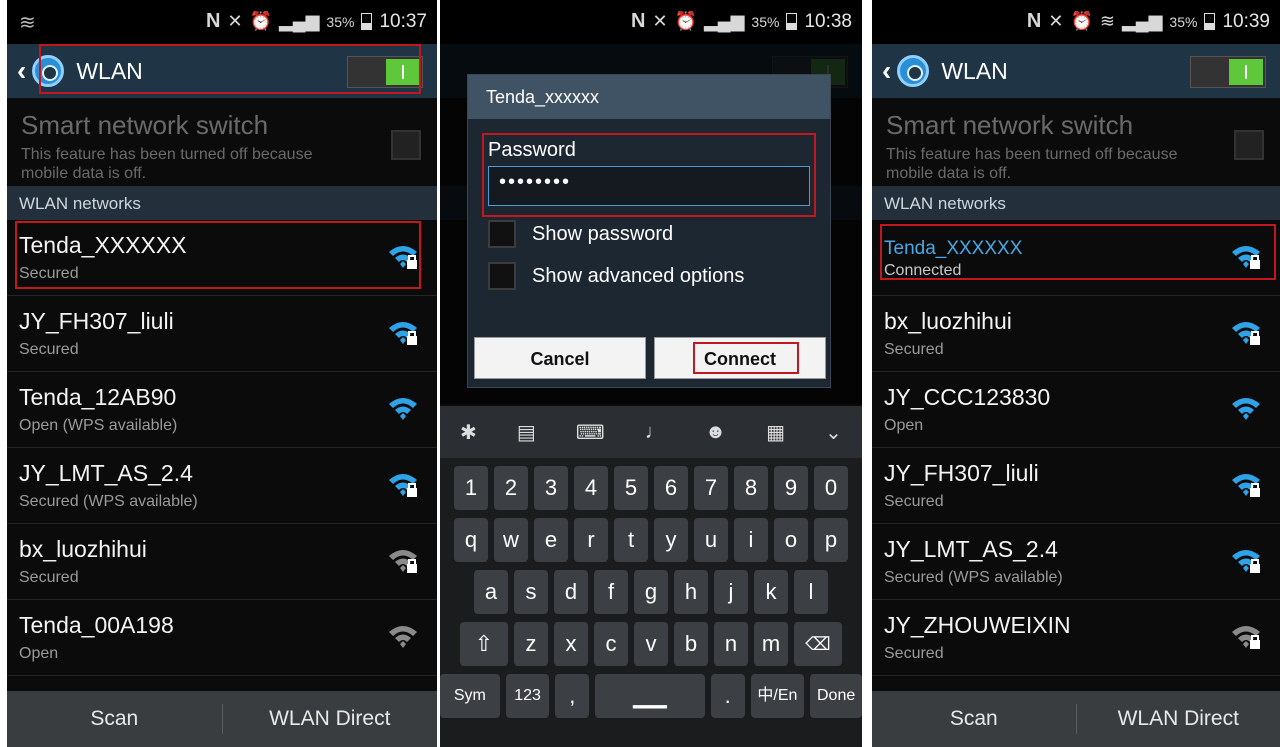 The image size is (1280, 747). What do you see at coordinates (511, 540) in the screenshot?
I see `key-w: w` at bounding box center [511, 540].